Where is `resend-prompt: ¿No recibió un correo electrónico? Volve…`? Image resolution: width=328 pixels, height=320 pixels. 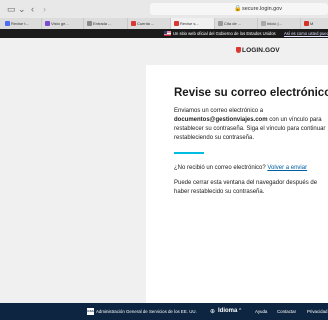
resend-prompt: ¿No recibió un correo electrónico? Volve… is located at coordinates (240, 168).